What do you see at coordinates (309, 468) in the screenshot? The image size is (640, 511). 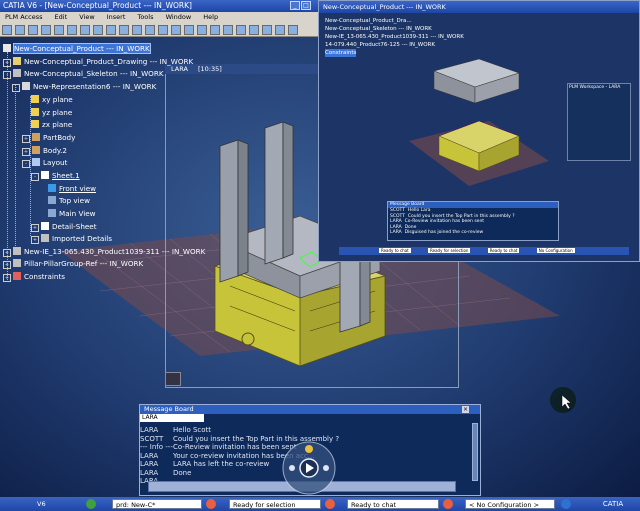 I see `collaboration-wheel` at bounding box center [309, 468].